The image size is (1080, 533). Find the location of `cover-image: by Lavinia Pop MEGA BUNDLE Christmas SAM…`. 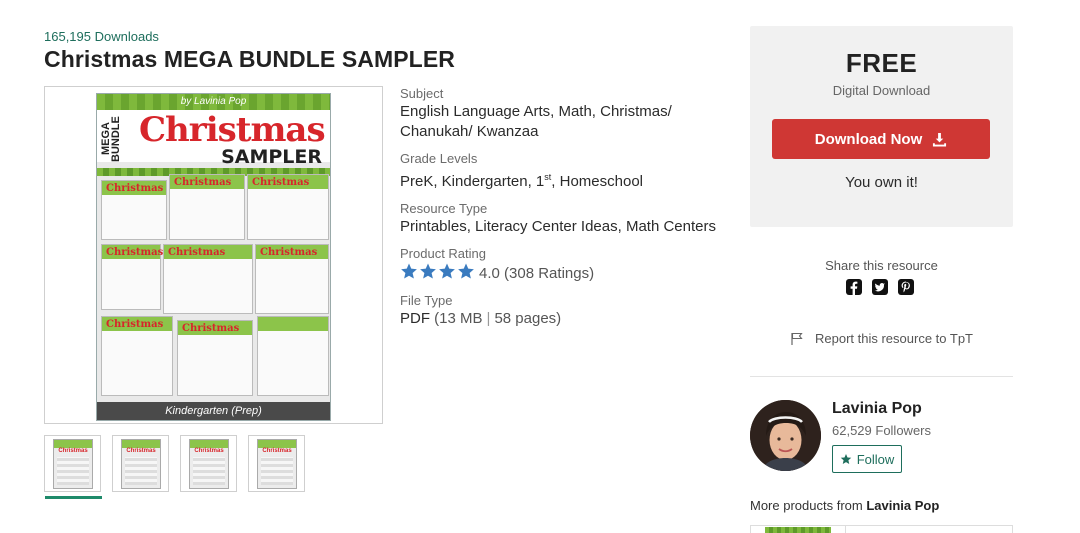

cover-image: by Lavinia Pop MEGA BUNDLE Christmas SAM… is located at coordinates (213, 257).